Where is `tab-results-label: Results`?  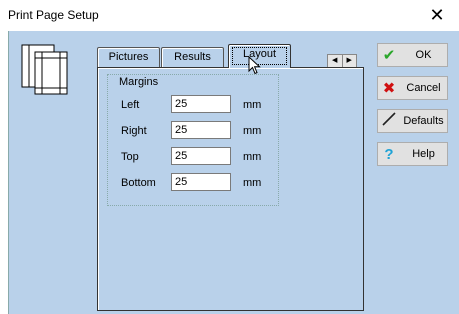
tab-results-label: Results is located at coordinates (192, 57).